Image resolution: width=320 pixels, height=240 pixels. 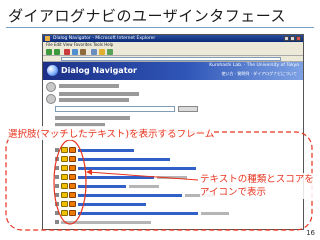 What do you see at coordinates (94, 52) in the screenshot?
I see `search-icon` at bounding box center [94, 52].